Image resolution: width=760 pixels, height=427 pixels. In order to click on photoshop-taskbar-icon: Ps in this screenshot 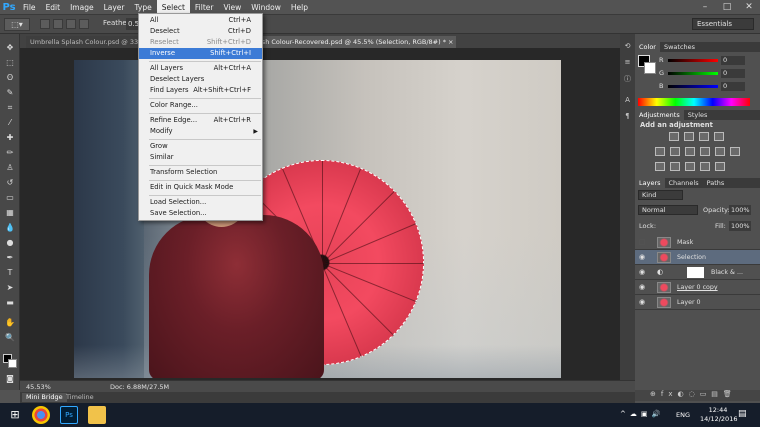, I will do `click(69, 415)`.